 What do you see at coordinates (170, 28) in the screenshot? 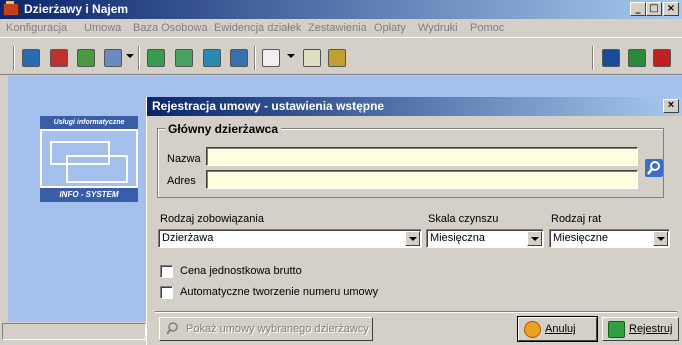
I see `menu-baza-osobowa: Baza Osobowa` at bounding box center [170, 28].